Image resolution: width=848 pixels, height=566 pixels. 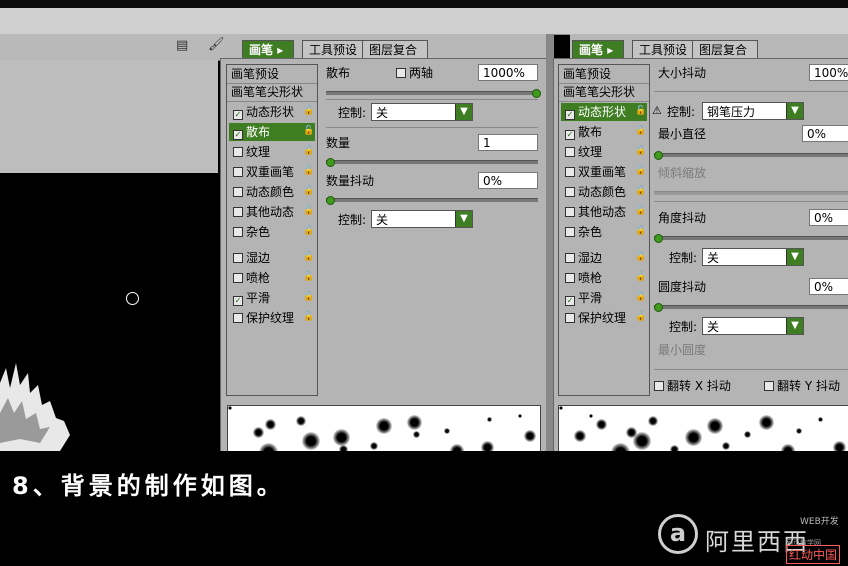 I want to click on scatter-value: 1000%, so click(x=508, y=72).